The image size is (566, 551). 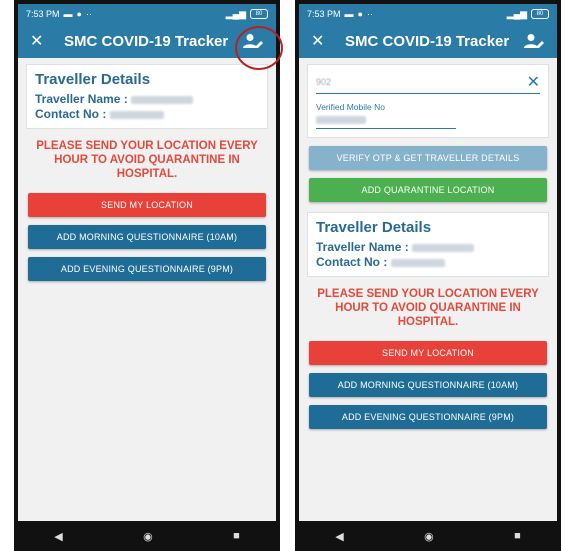 I want to click on highlight-annotation, so click(x=259, y=48).